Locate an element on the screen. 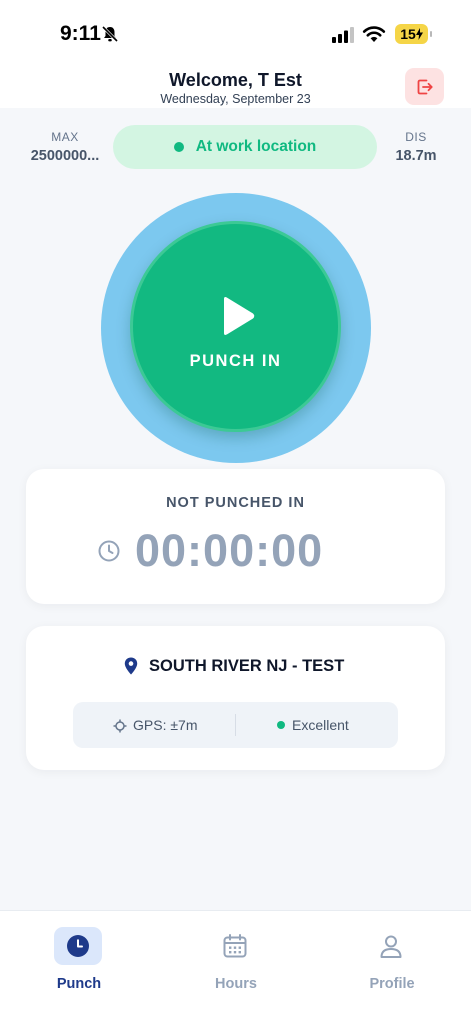 This screenshot has height=1024, width=471. current-date: Wednesday, September 23 is located at coordinates (235, 99).